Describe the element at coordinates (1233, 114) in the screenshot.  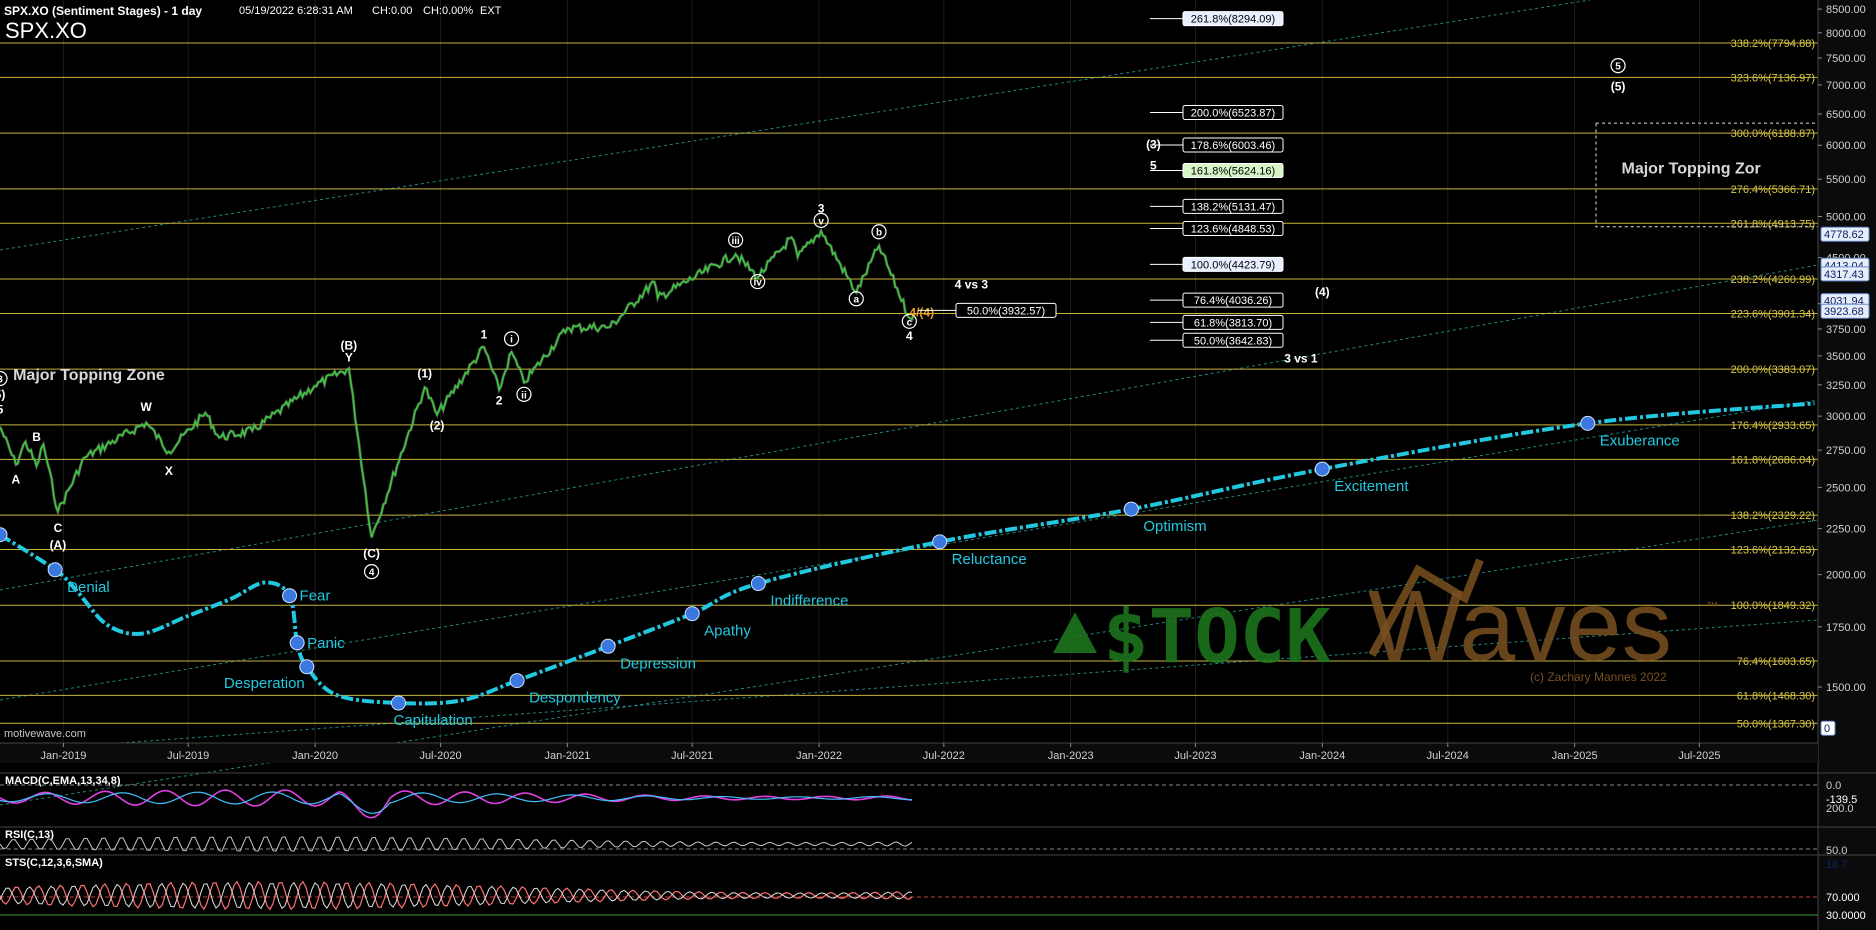
I see `target-box-label: 200.0%(6523.87)` at that location.